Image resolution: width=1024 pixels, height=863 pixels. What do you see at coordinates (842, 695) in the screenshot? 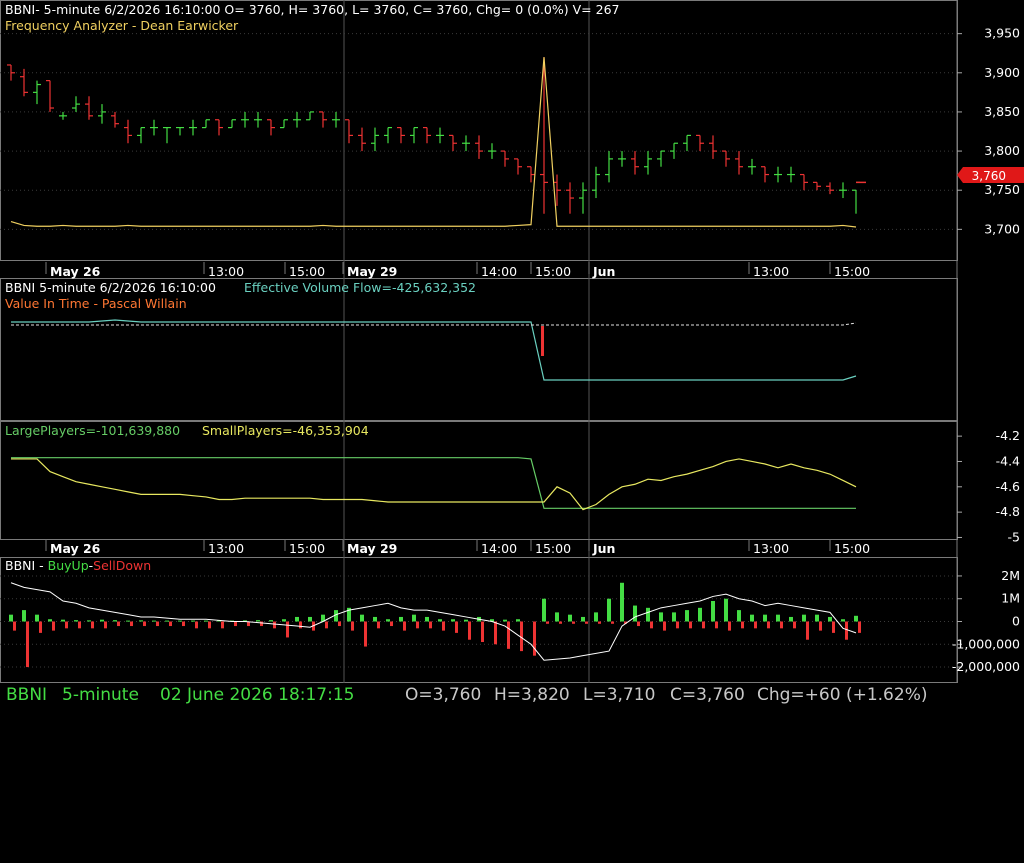
I see `status-change: Chg=+60 (+1.62%)` at bounding box center [842, 695].